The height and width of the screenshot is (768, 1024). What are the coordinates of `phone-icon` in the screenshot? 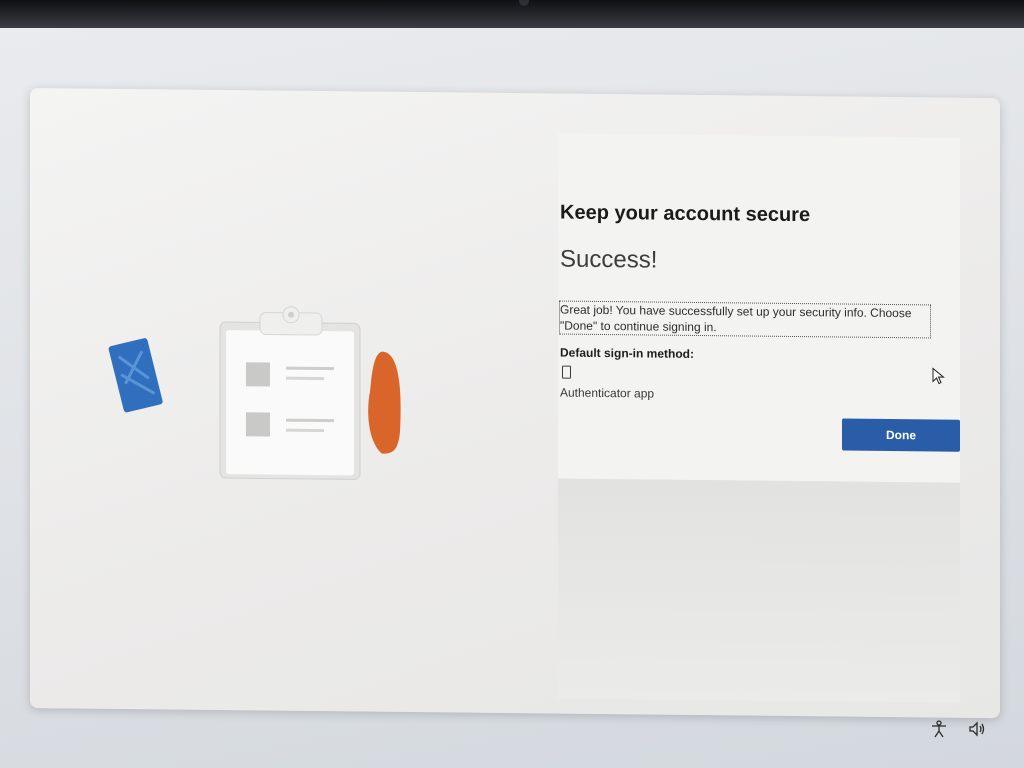 It's located at (566, 372).